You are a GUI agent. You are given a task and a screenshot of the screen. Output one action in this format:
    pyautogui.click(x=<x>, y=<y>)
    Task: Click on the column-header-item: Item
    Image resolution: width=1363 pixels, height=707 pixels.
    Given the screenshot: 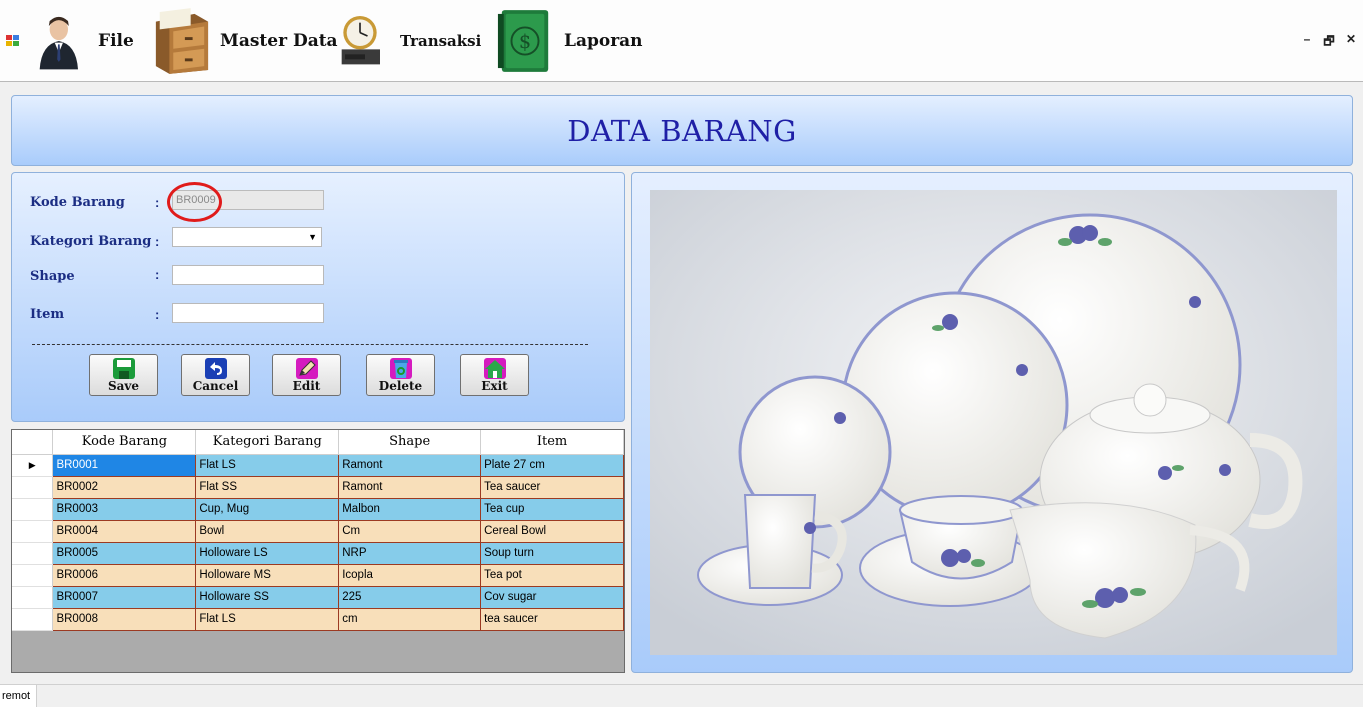 What is the action you would take?
    pyautogui.click(x=552, y=442)
    